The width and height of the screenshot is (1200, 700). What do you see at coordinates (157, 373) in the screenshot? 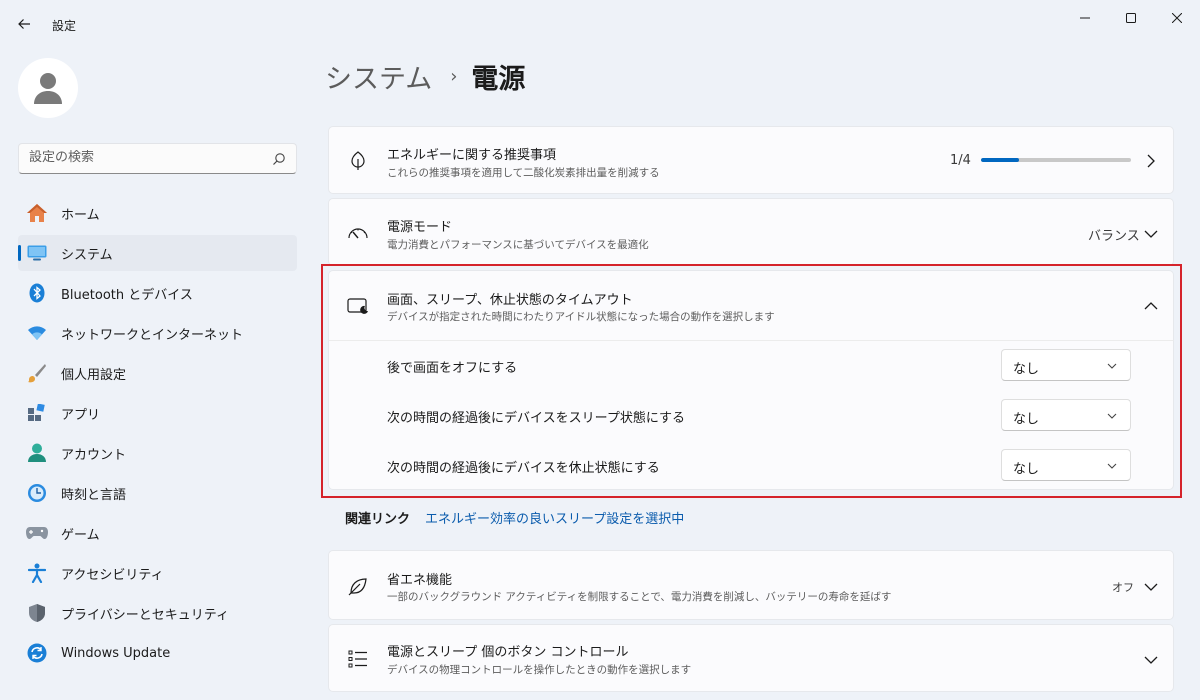
I see `sidebar-item-personalization: 個人用設定` at bounding box center [157, 373].